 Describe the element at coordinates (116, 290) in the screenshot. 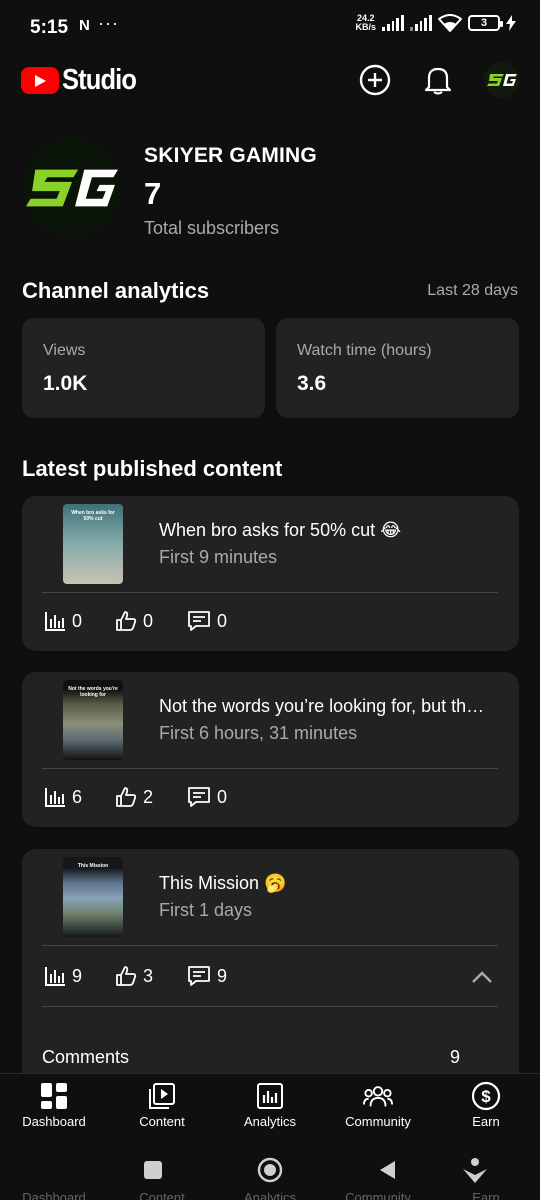

I see `analytics-title: Channel analytics` at that location.